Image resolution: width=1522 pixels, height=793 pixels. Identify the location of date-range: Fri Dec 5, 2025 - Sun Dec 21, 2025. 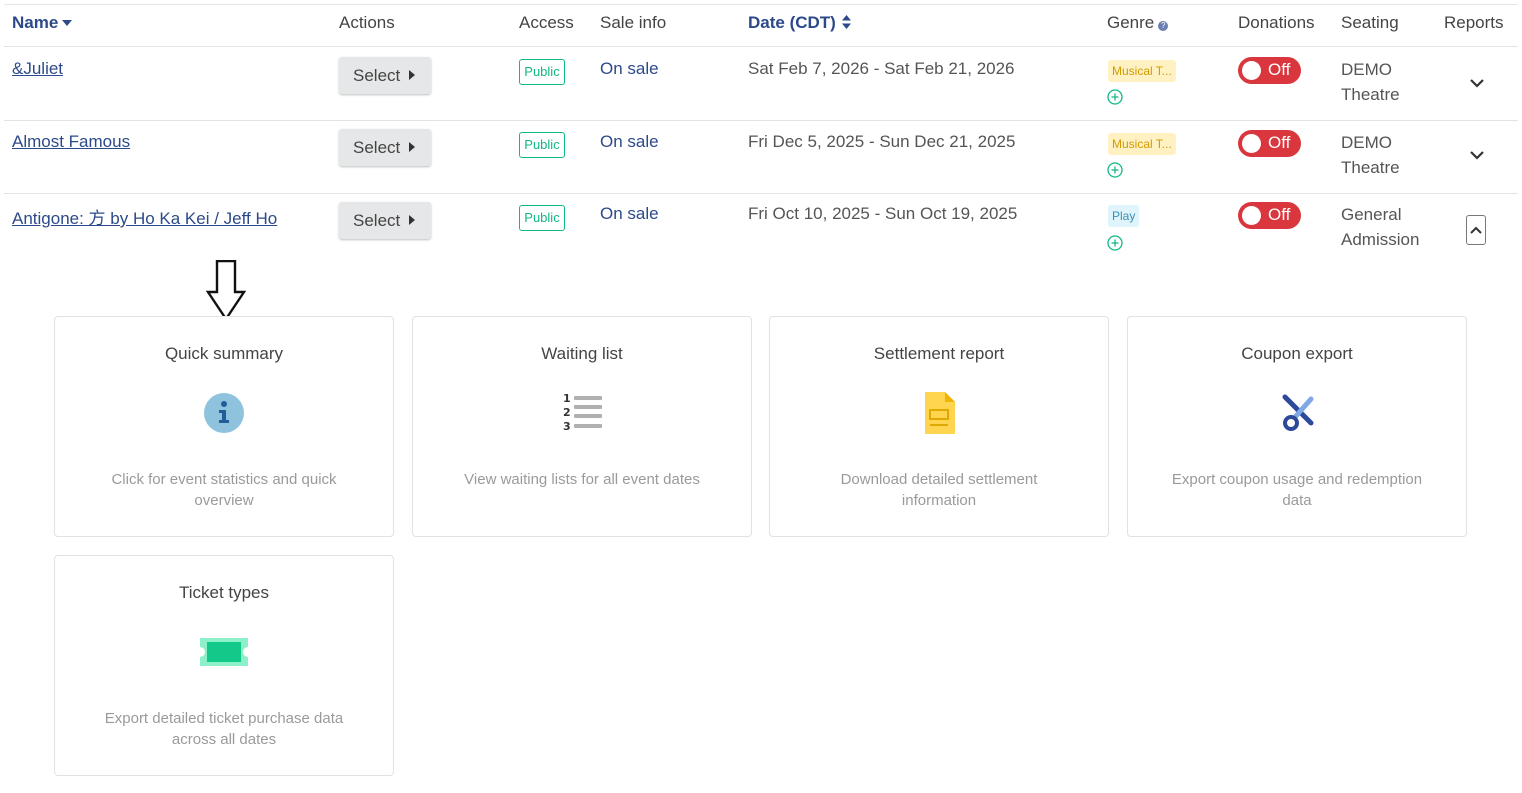
(882, 141).